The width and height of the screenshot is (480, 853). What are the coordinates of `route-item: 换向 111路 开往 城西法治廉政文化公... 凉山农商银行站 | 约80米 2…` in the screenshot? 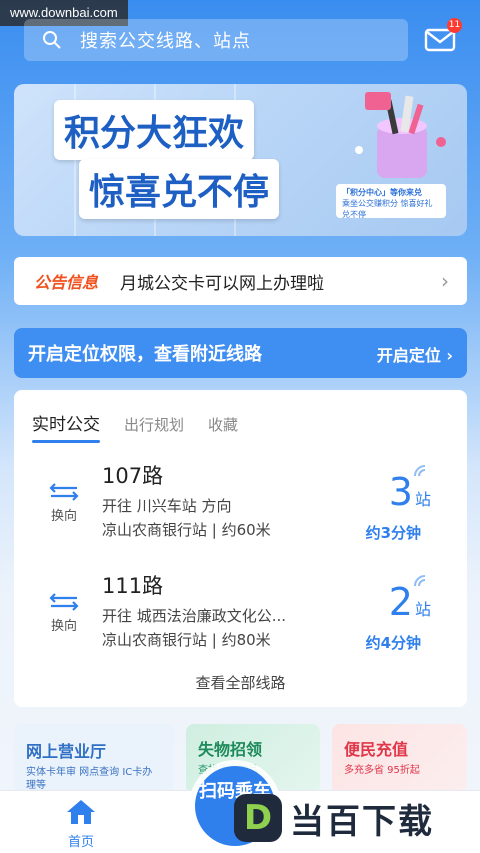 It's located at (240, 617).